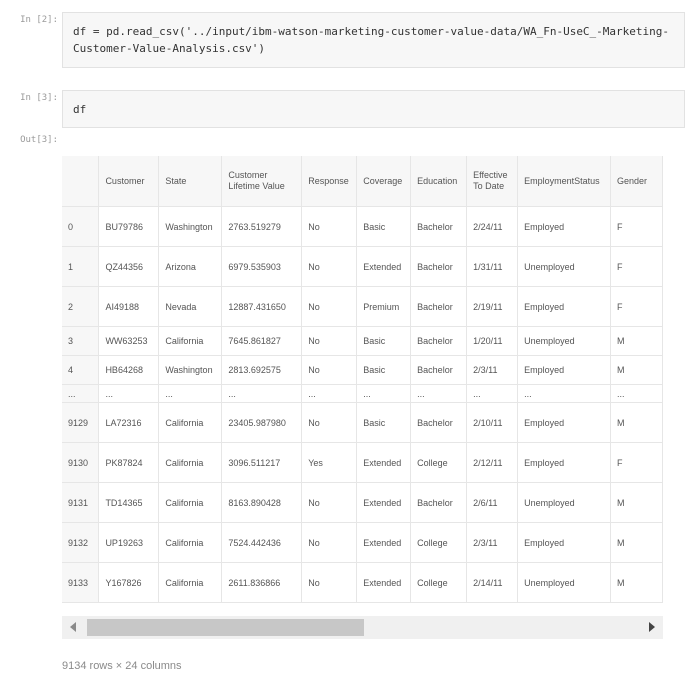 The height and width of the screenshot is (684, 697). What do you see at coordinates (129, 502) in the screenshot?
I see `table-cell: TD14365` at bounding box center [129, 502].